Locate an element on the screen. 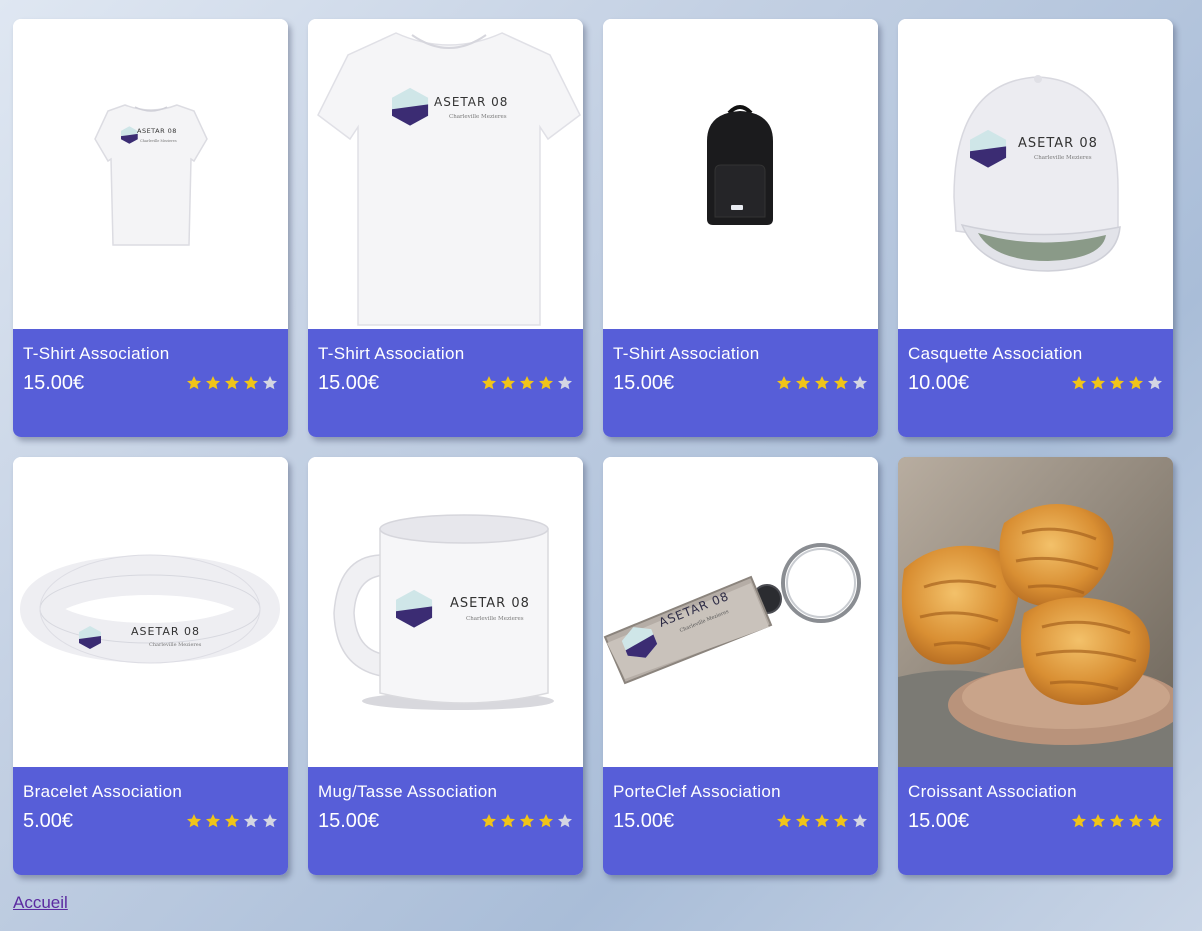 The image size is (1202, 931). product-name: Bracelet Association is located at coordinates (103, 791).